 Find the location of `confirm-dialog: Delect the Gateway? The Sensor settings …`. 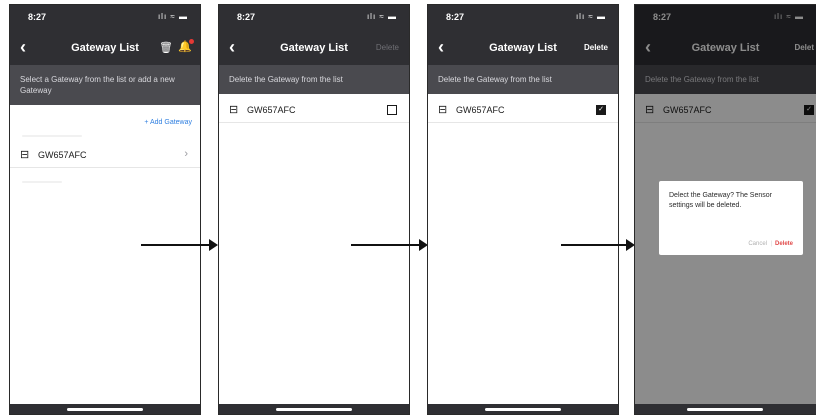

confirm-dialog: Delect the Gateway? The Sensor settings … is located at coordinates (731, 218).